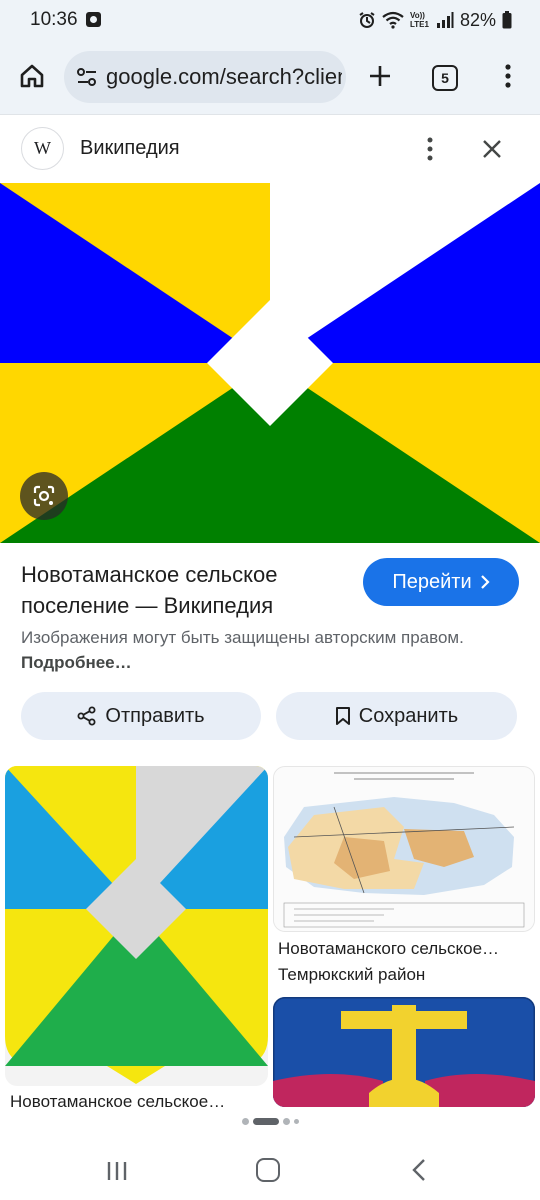 The width and height of the screenshot is (540, 1200). Describe the element at coordinates (265, 1121) in the screenshot. I see `carousel-dot-active` at that location.